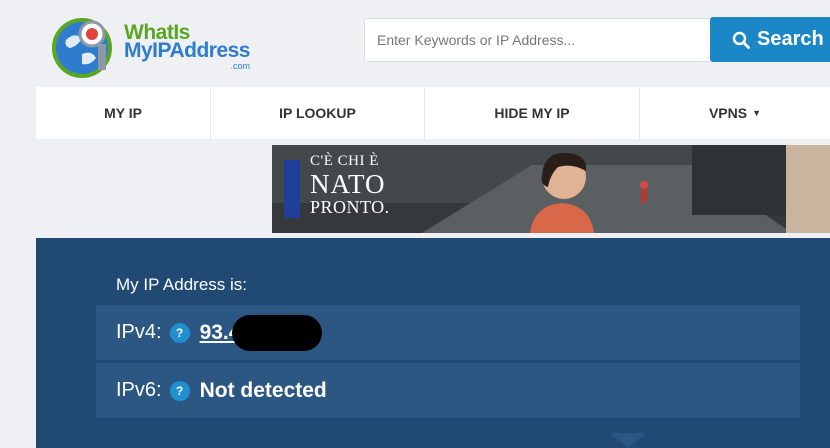 This screenshot has height=448, width=830. Describe the element at coordinates (240, 66) in the screenshot. I see `logo-text-suffix: .com` at that location.